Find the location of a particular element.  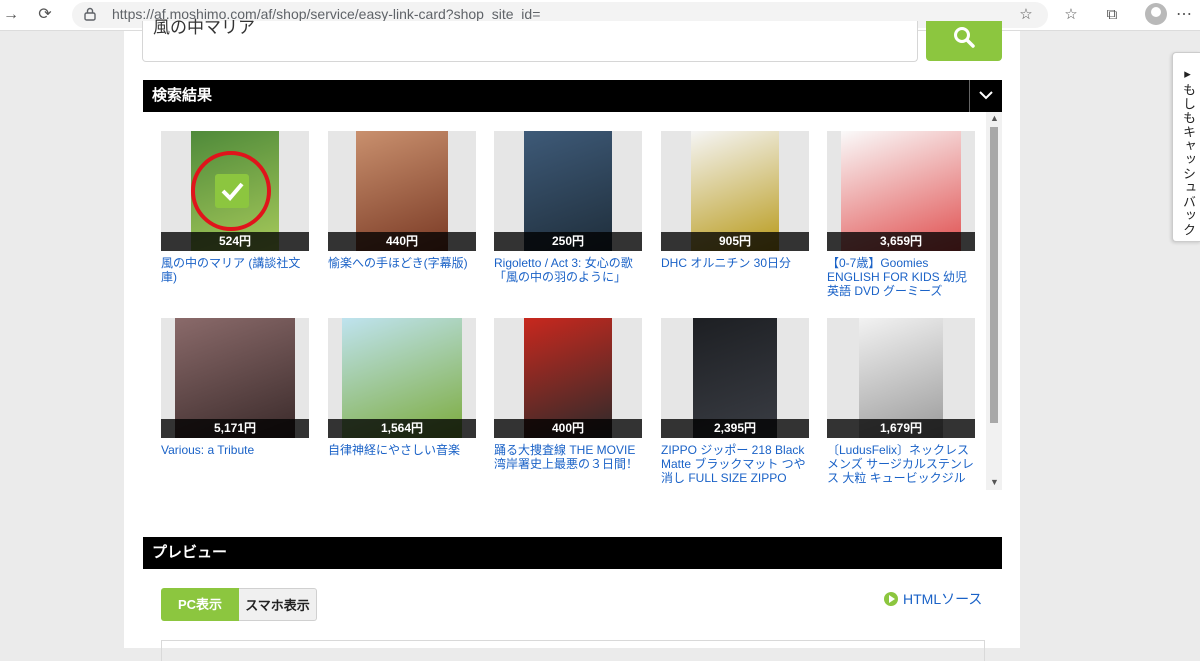

product-price: 1,679円 is located at coordinates (901, 428).